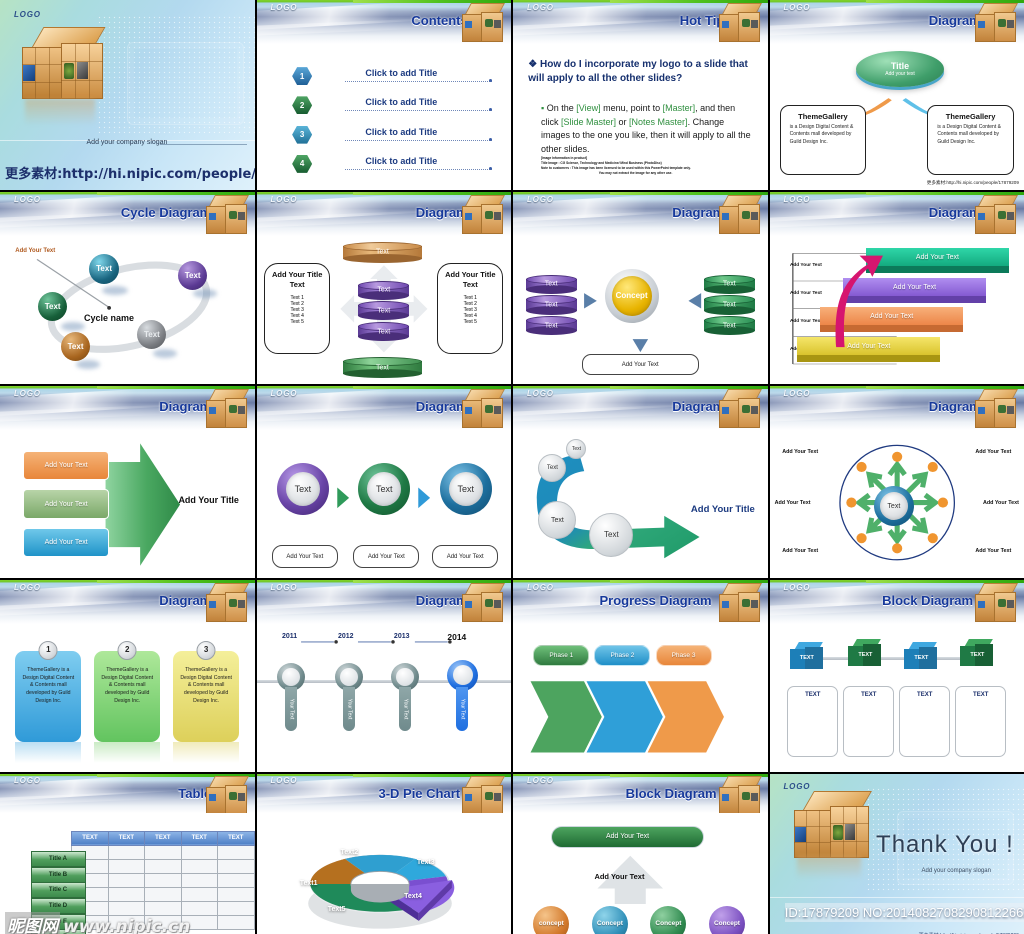  I want to click on top-cylinder: Text, so click(382, 252).